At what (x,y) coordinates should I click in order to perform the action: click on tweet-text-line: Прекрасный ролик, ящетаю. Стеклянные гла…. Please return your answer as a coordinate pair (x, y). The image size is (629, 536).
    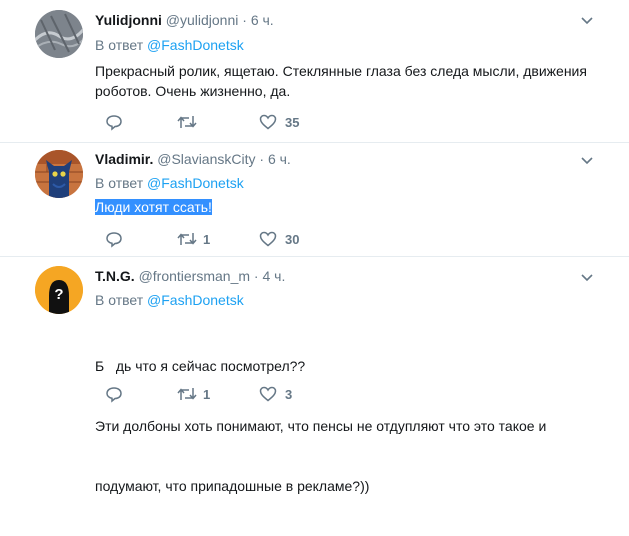
    Looking at the image, I should click on (341, 71).